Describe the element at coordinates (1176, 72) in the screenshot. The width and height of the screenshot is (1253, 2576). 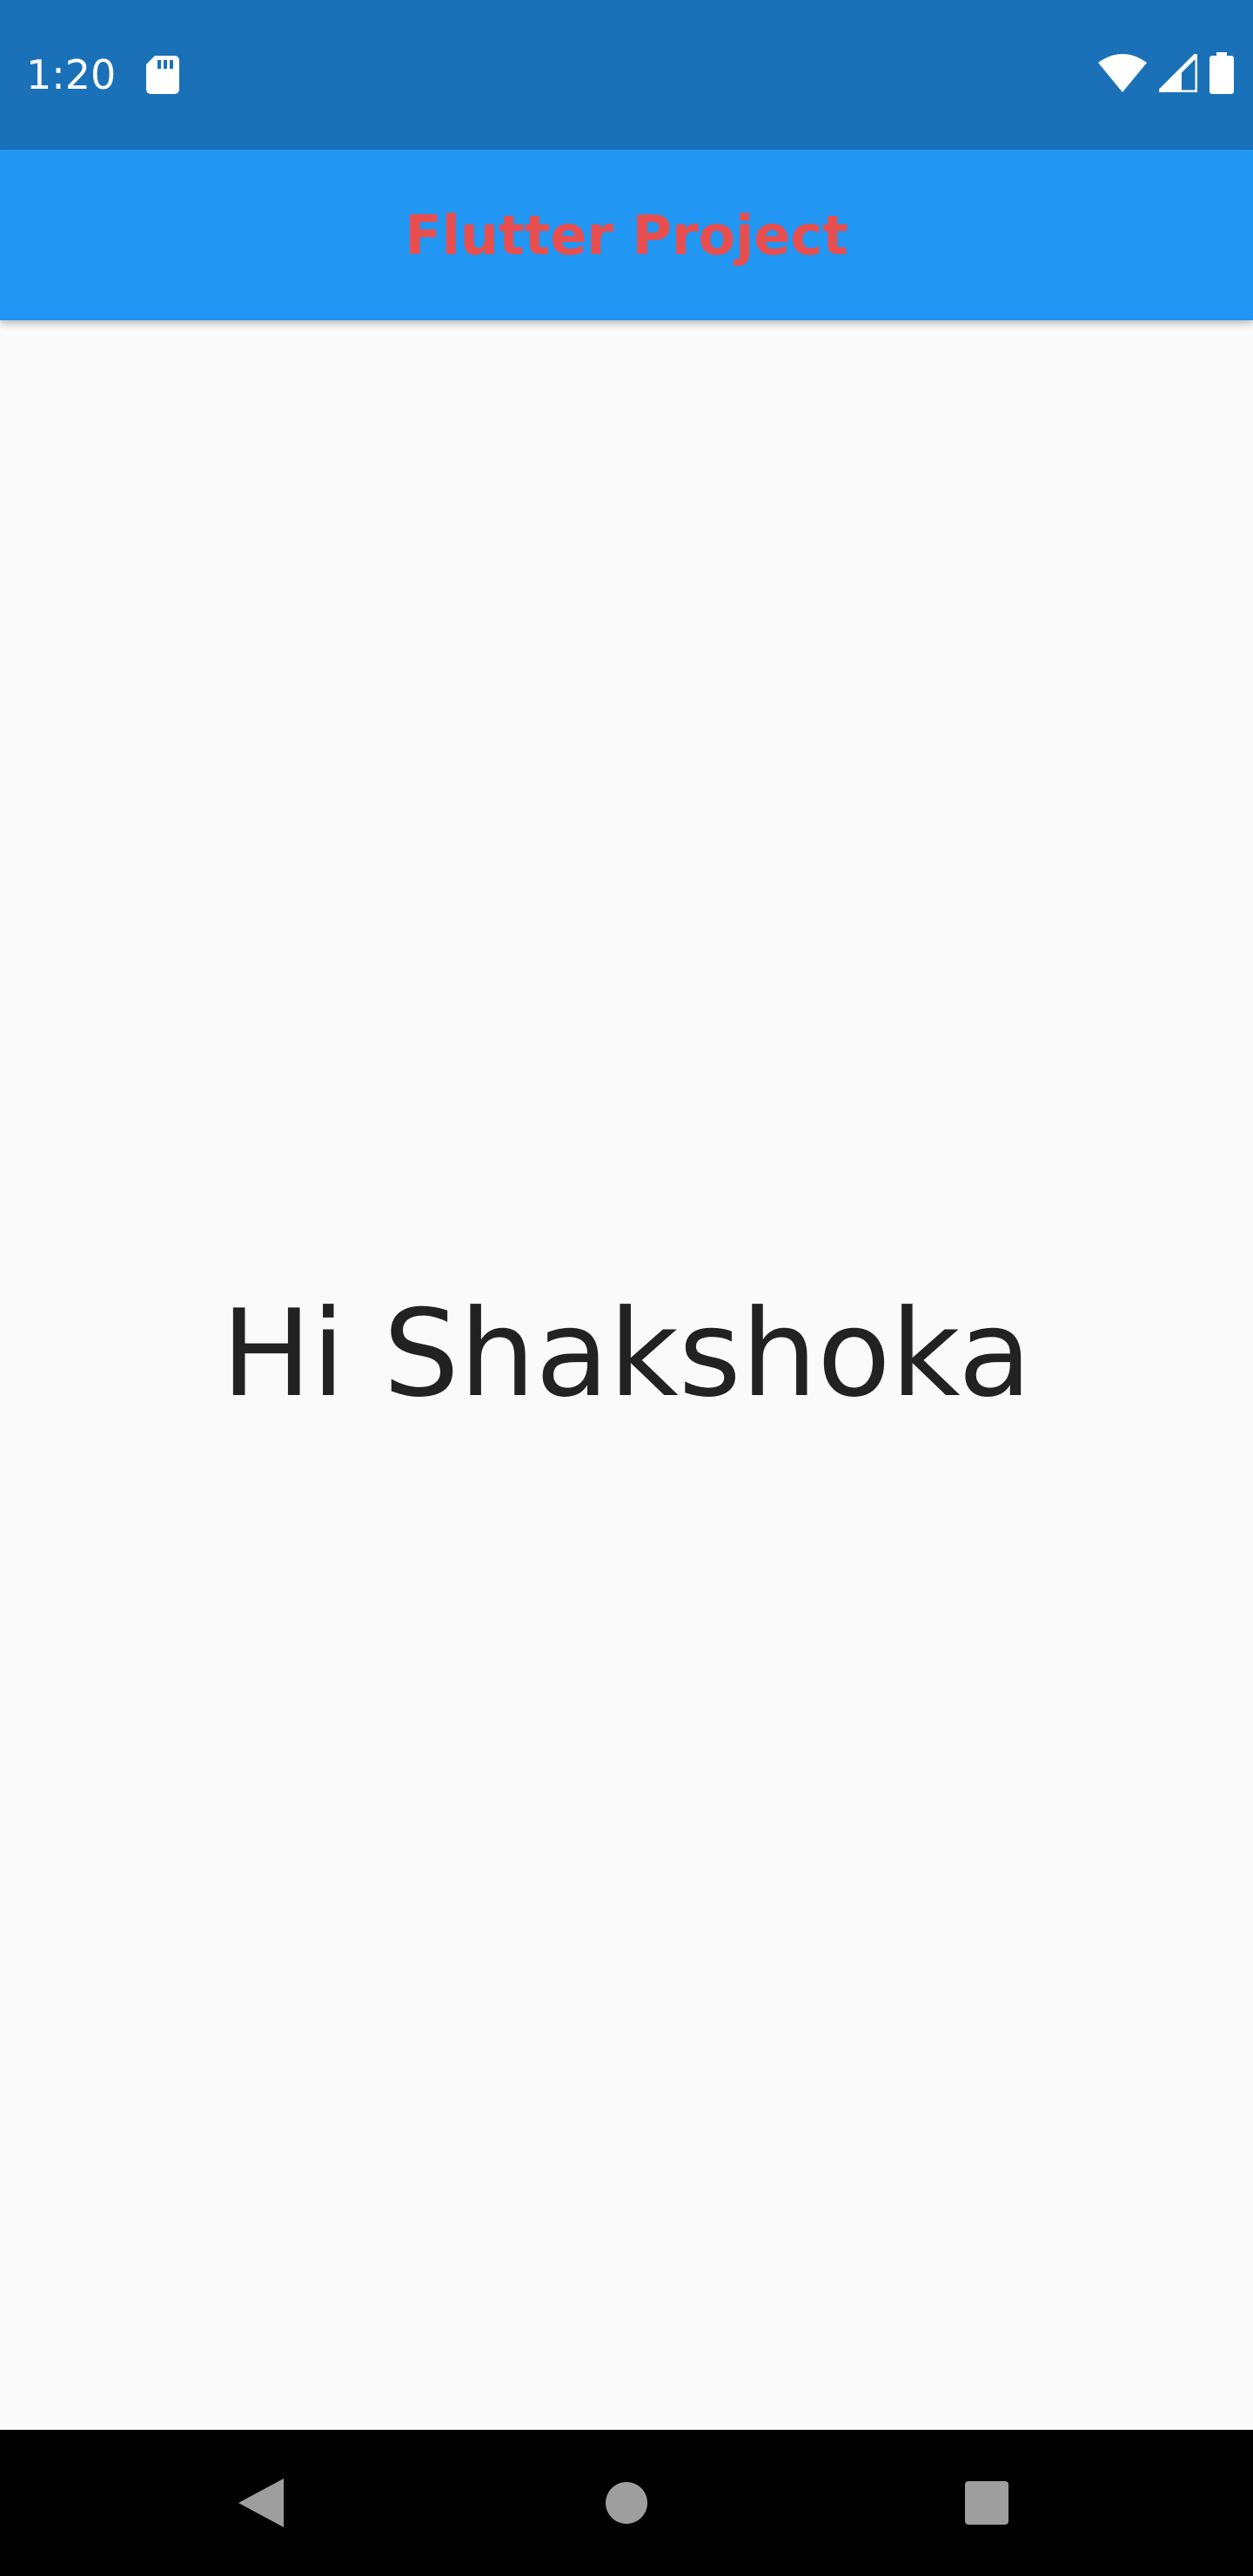
I see `signal-icon` at that location.